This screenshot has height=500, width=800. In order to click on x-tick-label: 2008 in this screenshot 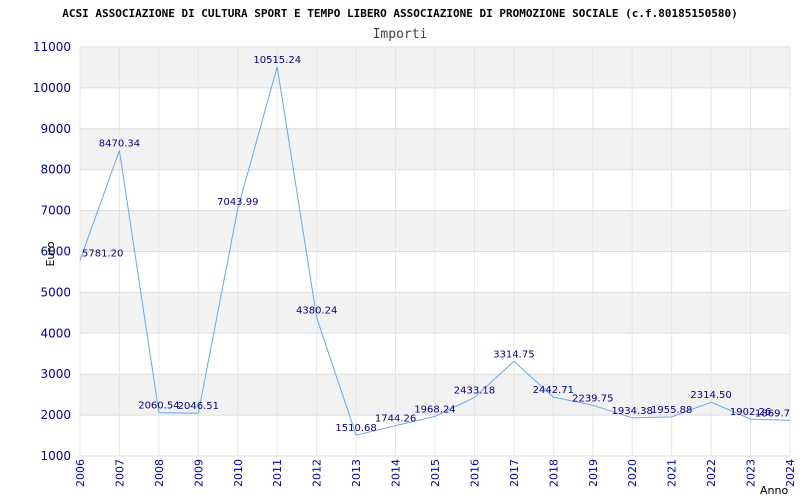, I will do `click(159, 473)`.